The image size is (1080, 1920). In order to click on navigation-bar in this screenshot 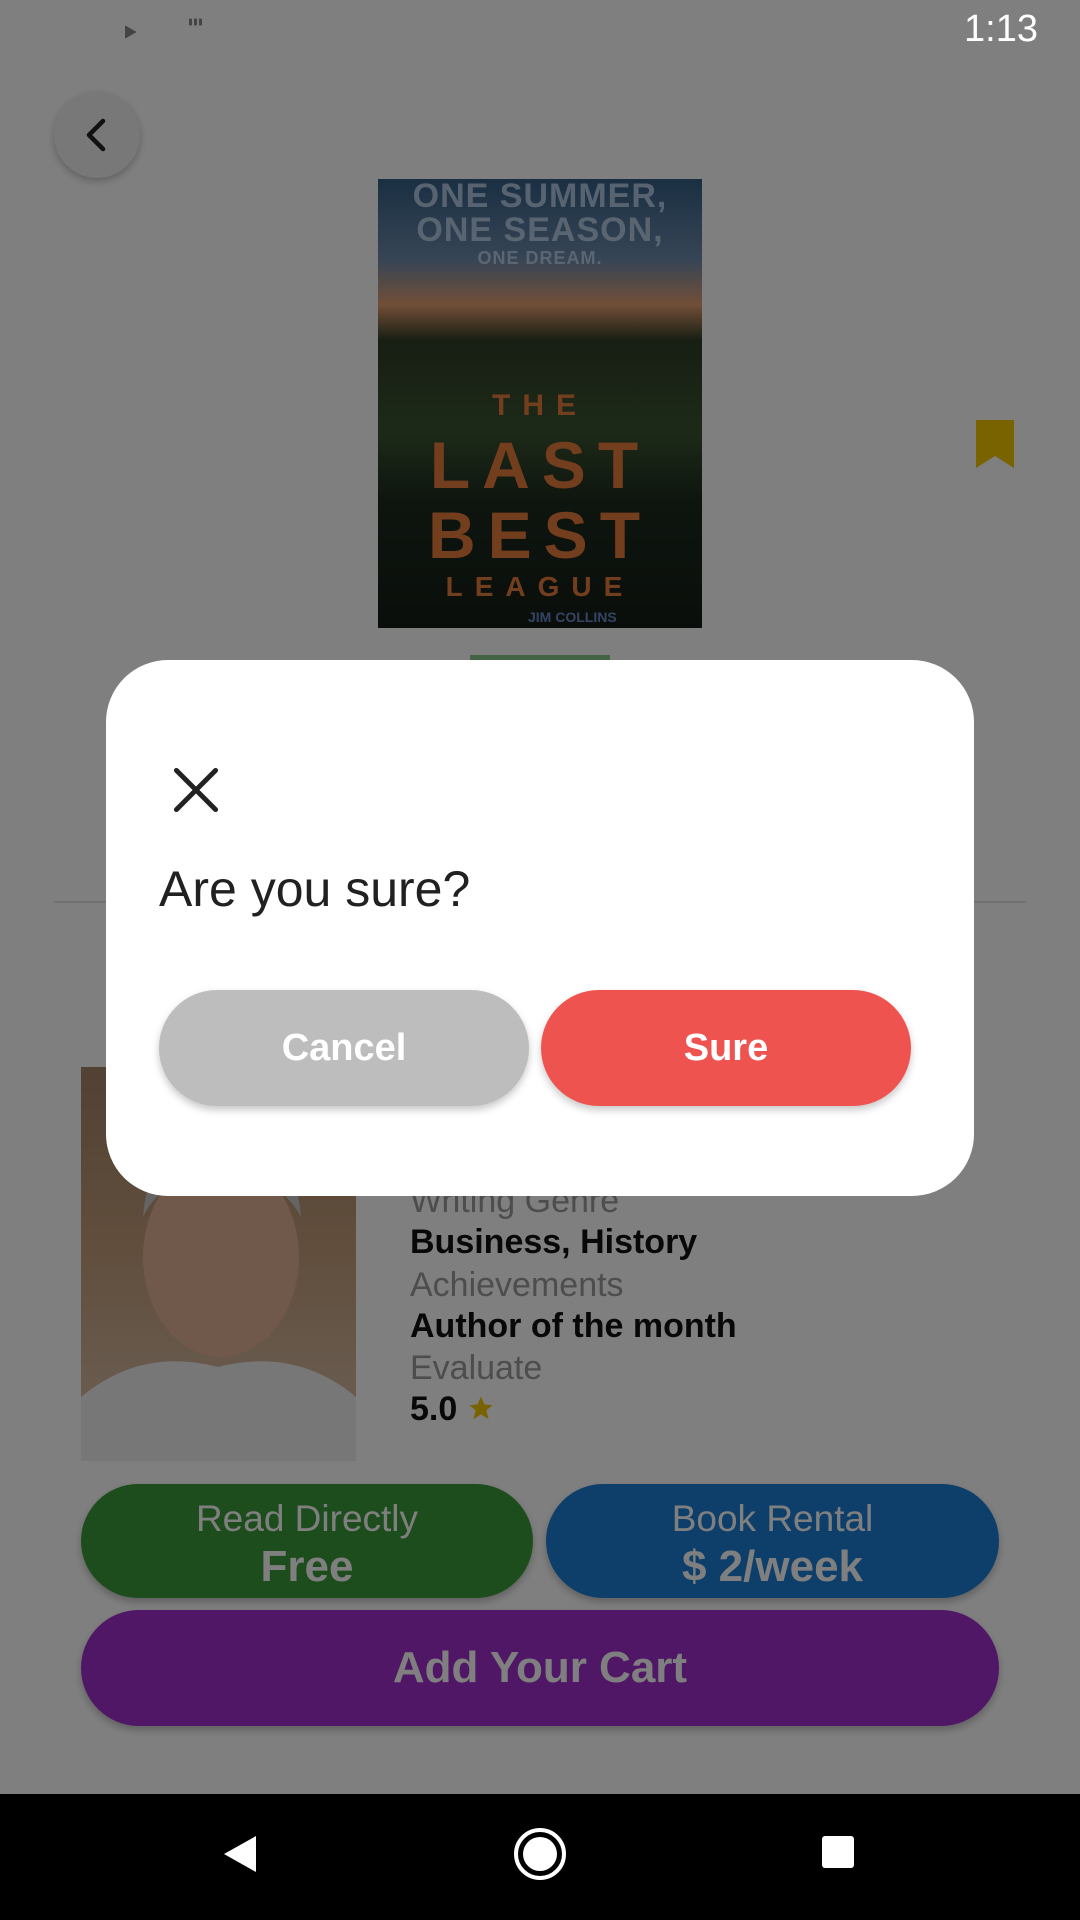, I will do `click(540, 1857)`.